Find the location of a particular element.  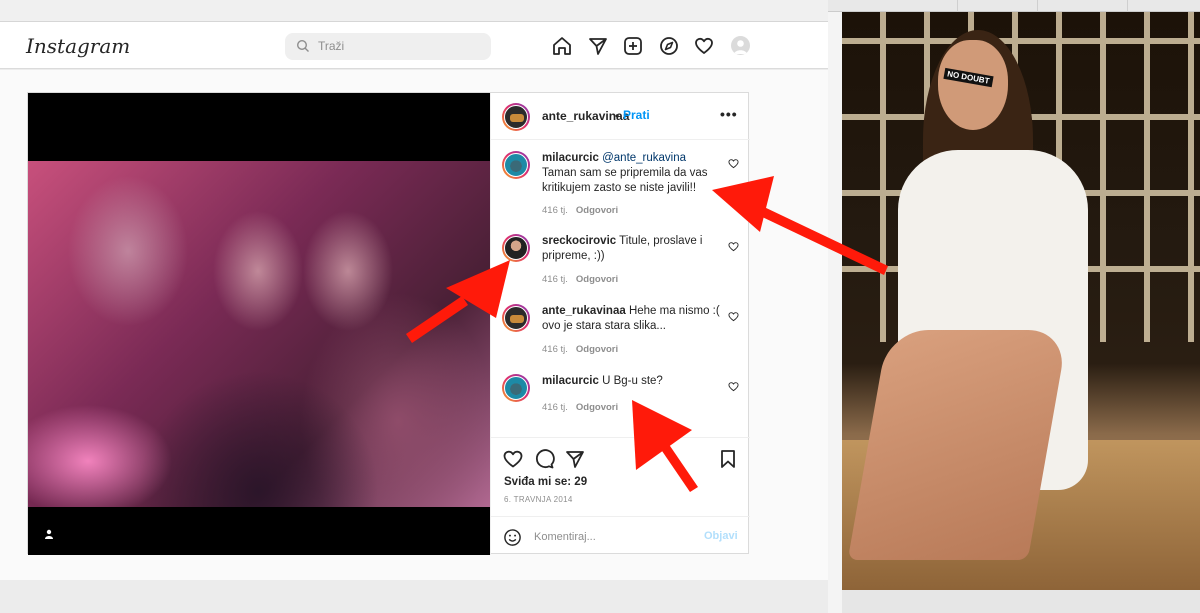

owner-avatar is located at coordinates (516, 117).